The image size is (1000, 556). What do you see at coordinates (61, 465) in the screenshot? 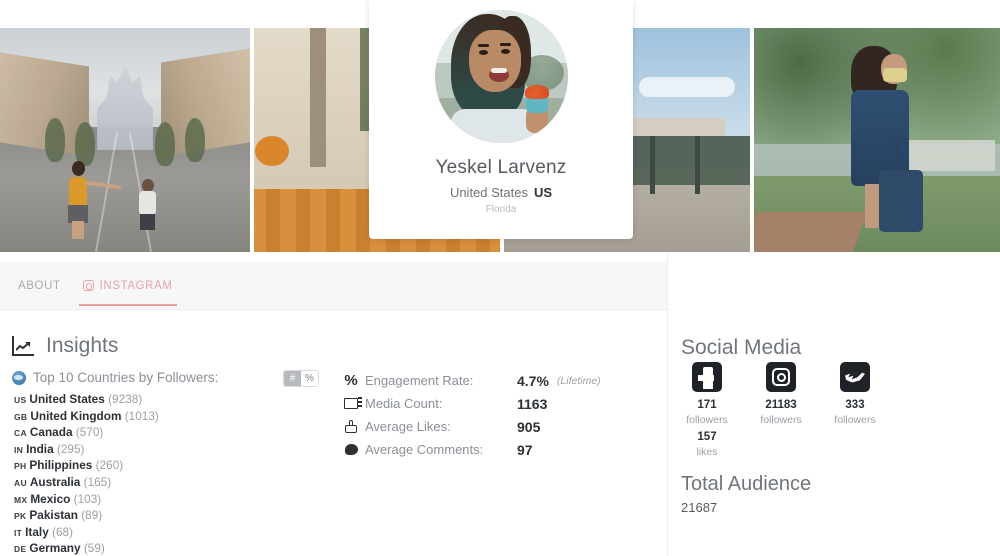
I see `country-name: Philippines` at bounding box center [61, 465].